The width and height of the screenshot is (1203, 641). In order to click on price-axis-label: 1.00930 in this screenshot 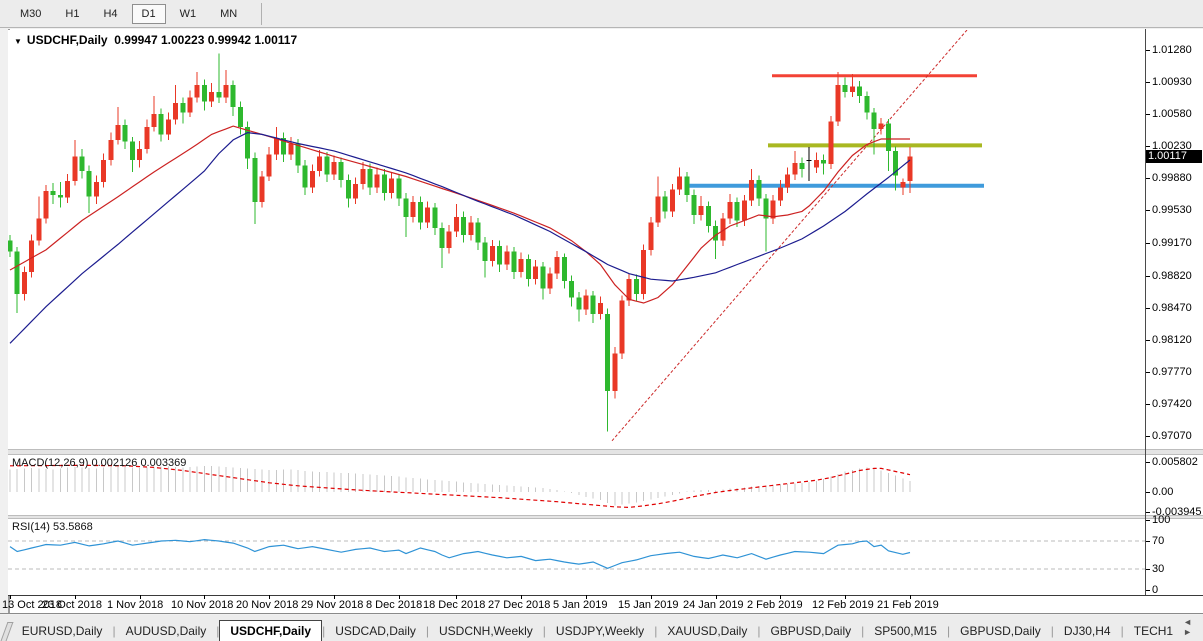, I will do `click(1172, 82)`.